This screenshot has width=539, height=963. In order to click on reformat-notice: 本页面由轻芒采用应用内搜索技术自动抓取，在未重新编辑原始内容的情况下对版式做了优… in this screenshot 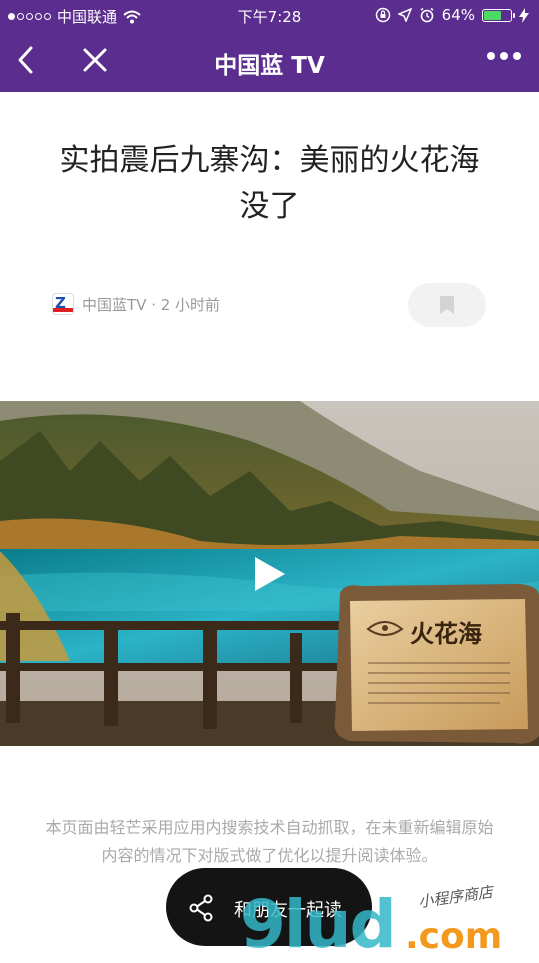, I will do `click(269, 841)`.